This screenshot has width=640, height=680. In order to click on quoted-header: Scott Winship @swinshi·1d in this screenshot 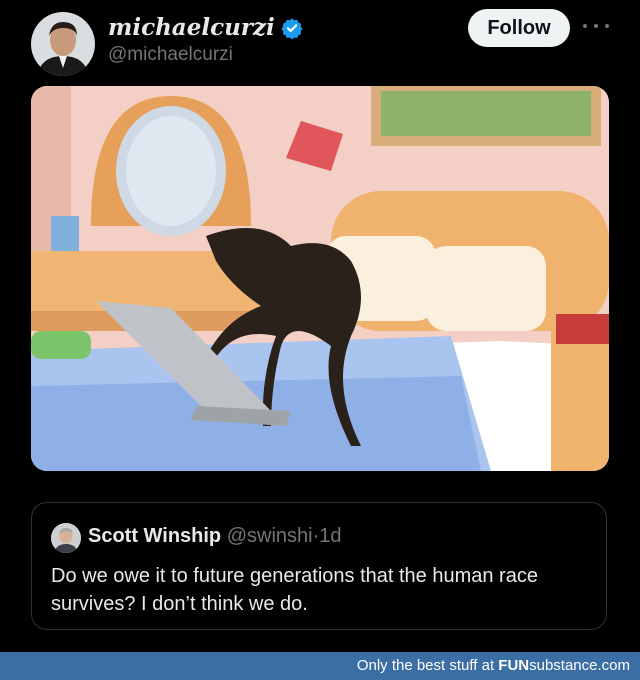, I will do `click(215, 536)`.